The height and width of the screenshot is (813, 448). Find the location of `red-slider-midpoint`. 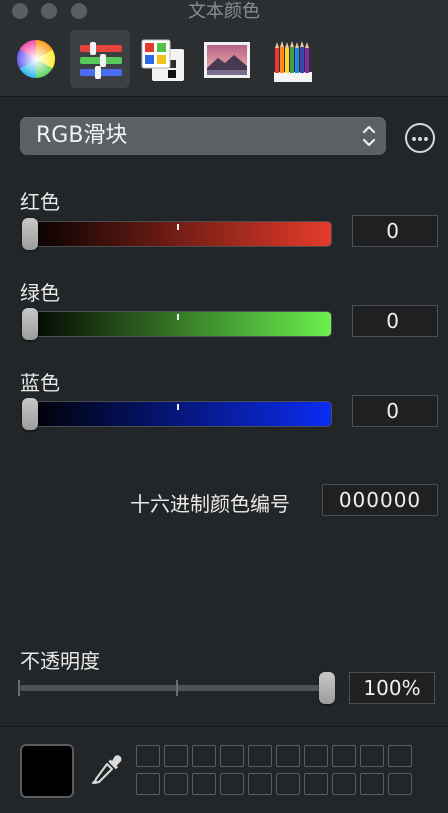

red-slider-midpoint is located at coordinates (178, 227).